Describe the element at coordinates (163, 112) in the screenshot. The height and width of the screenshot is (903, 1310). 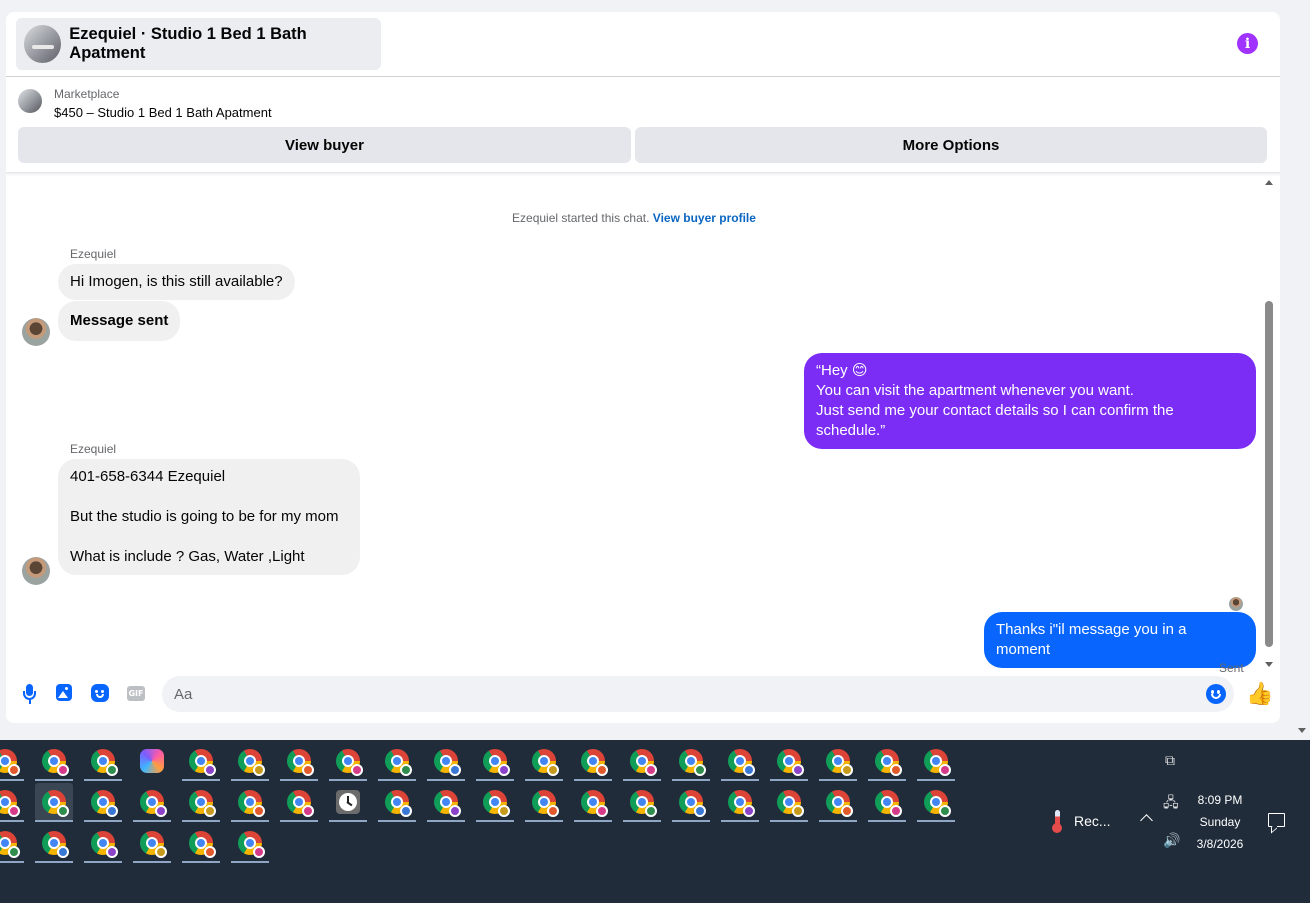
I see `listing-title: $450 – Studio 1 Bed 1 Bath Apatment` at that location.